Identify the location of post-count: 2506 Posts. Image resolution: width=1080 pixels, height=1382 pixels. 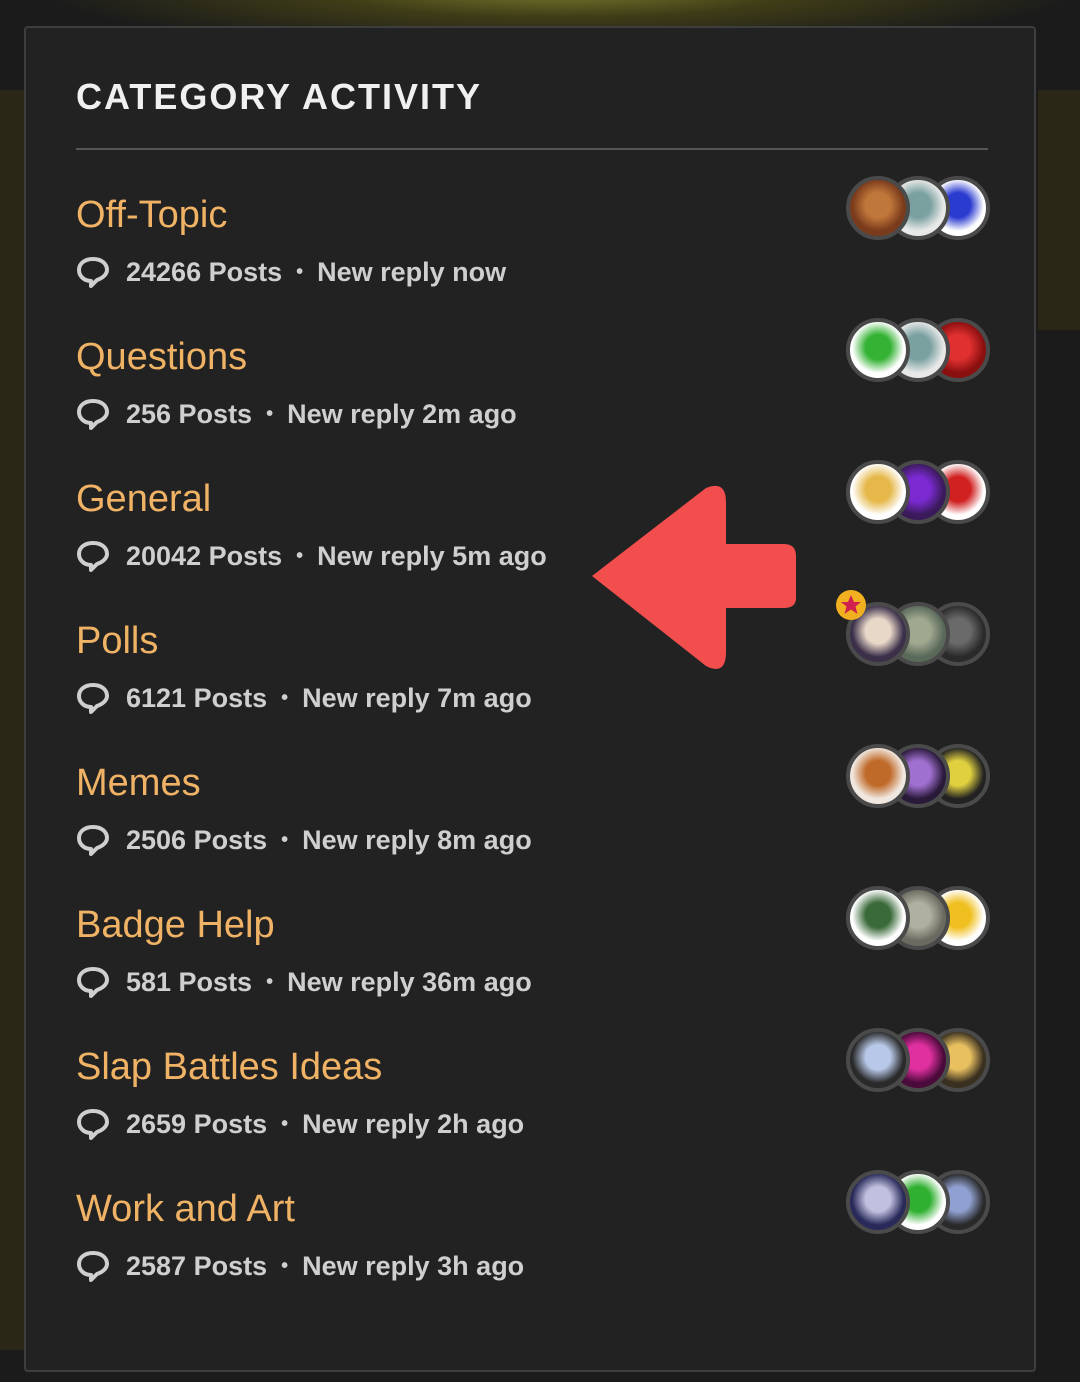
(197, 839).